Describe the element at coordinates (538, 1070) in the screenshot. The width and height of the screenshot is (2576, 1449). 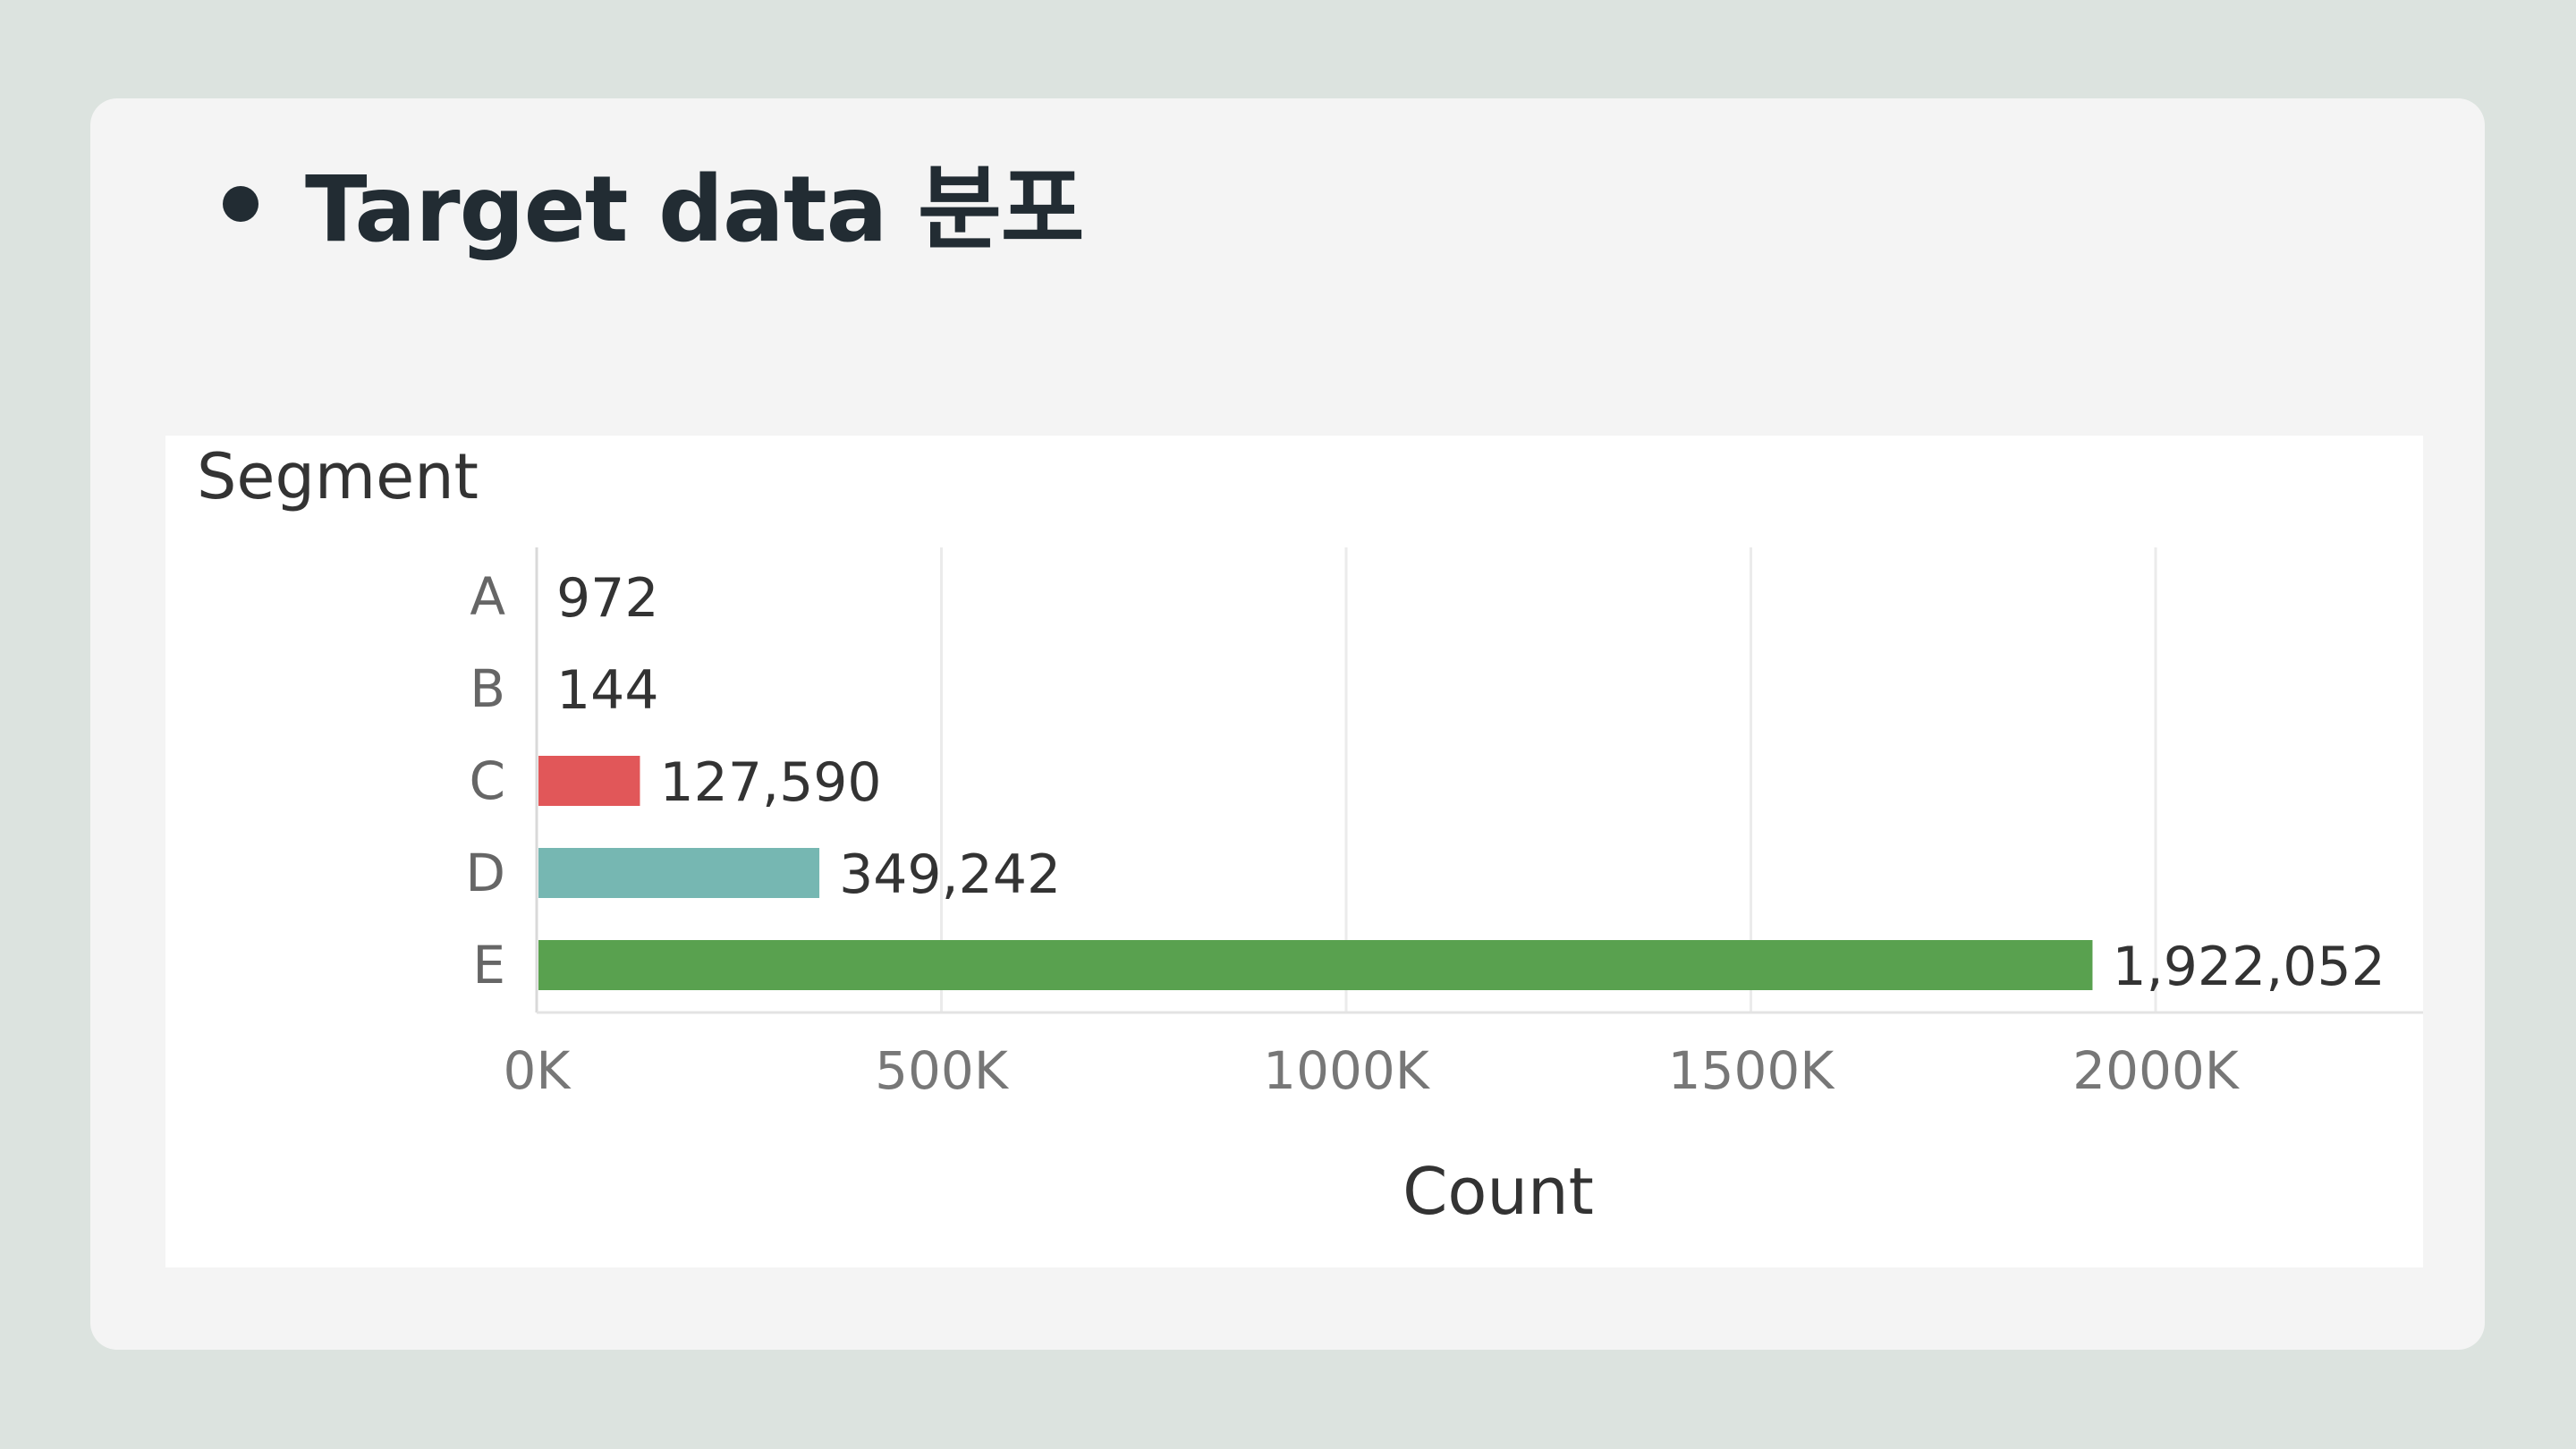
I see `x-tick-label: 0K` at that location.